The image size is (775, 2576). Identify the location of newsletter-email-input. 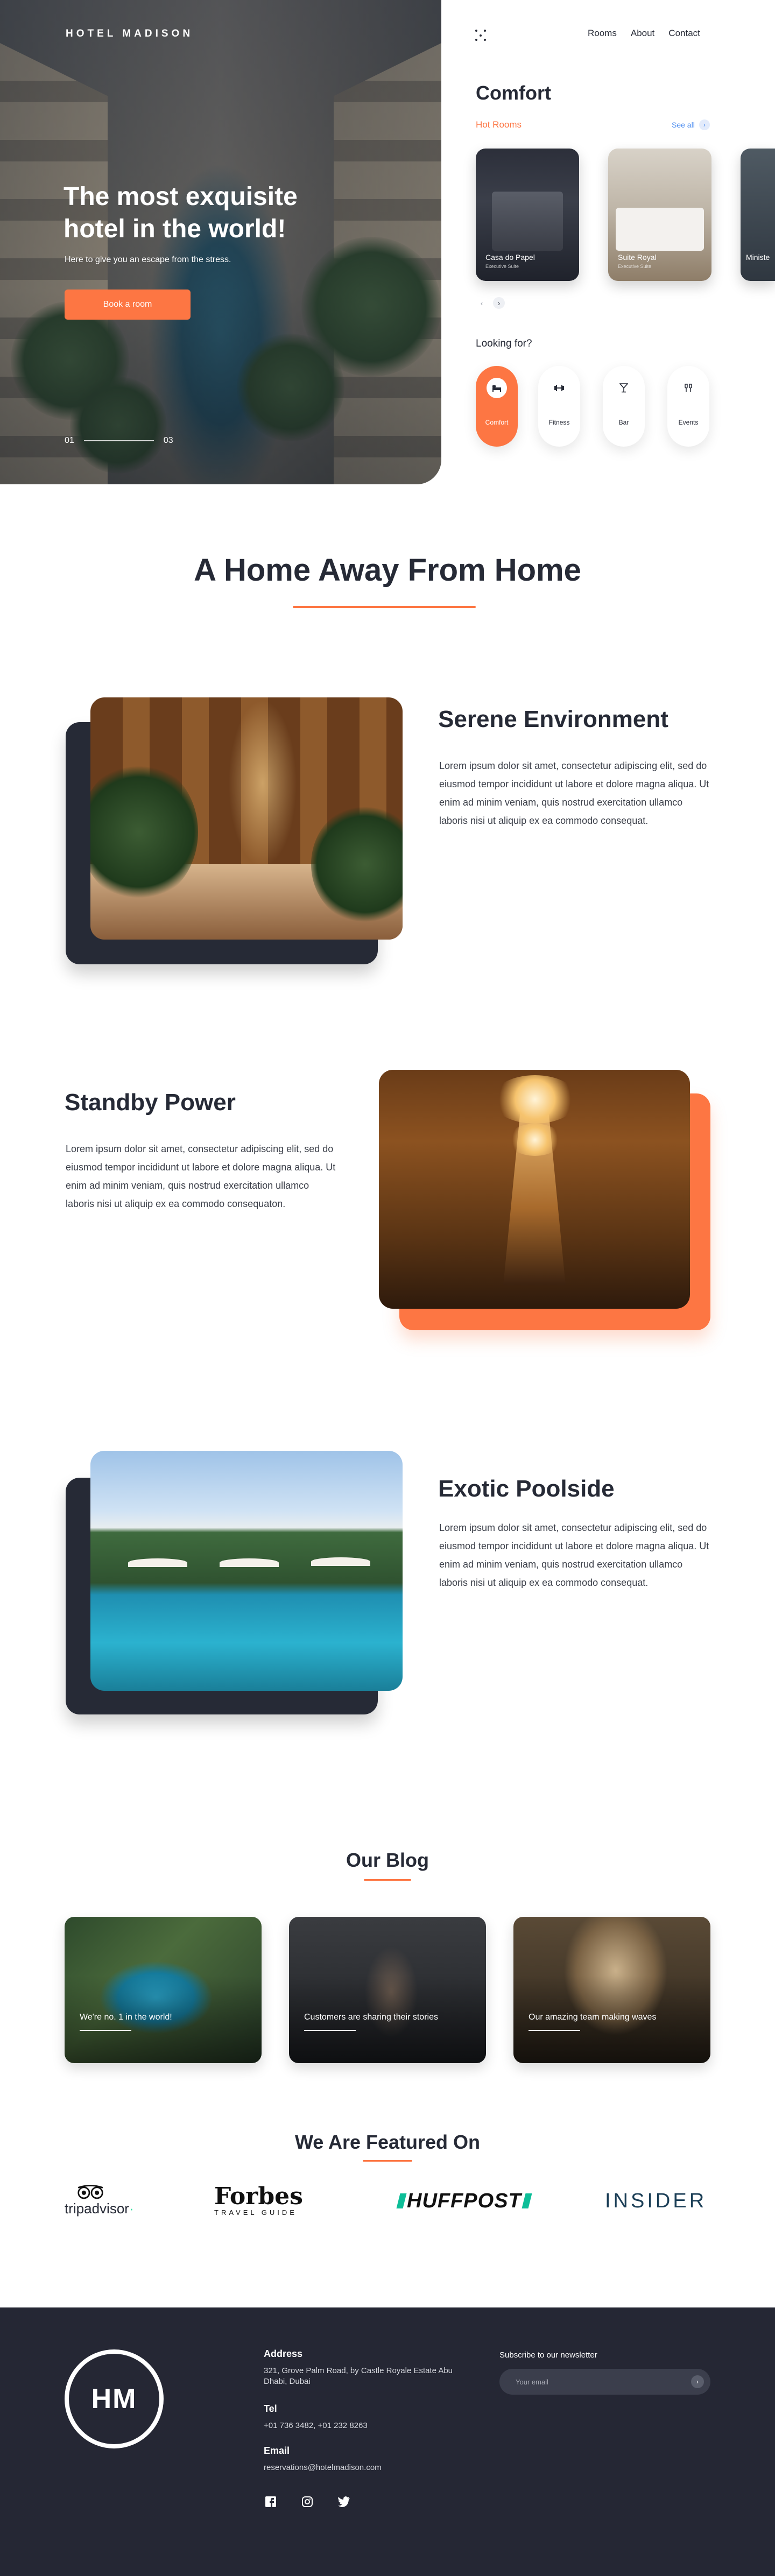
(603, 2381).